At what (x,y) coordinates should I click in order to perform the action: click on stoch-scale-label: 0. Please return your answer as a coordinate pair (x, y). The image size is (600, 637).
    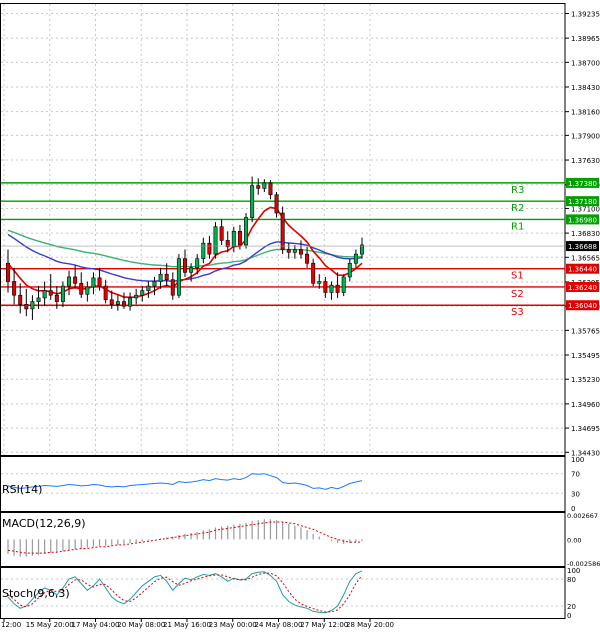
    Looking at the image, I should click on (569, 616).